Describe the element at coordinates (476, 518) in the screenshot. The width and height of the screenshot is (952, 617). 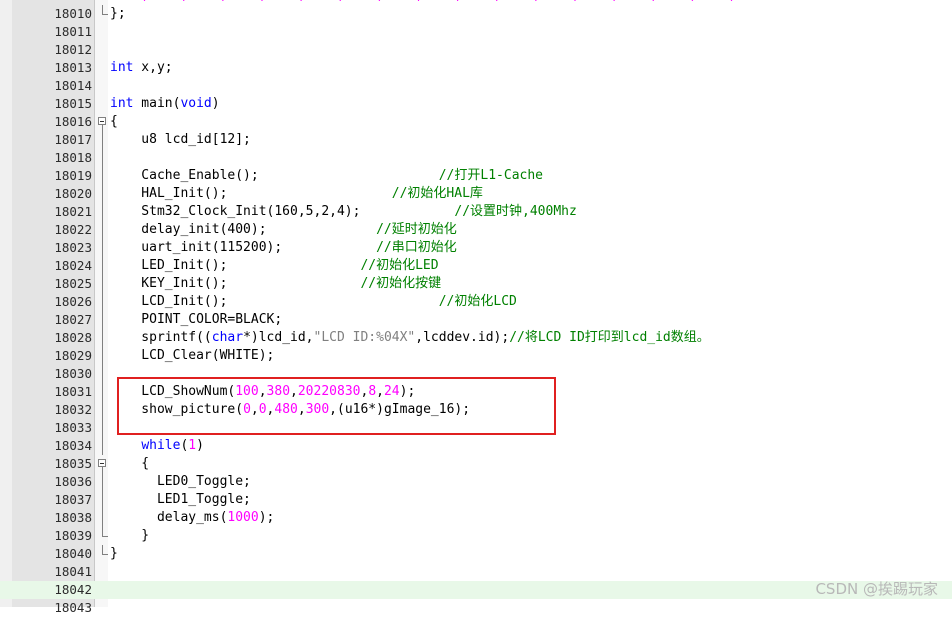
I see `code-line: 18038 delay_ms(1000);` at that location.